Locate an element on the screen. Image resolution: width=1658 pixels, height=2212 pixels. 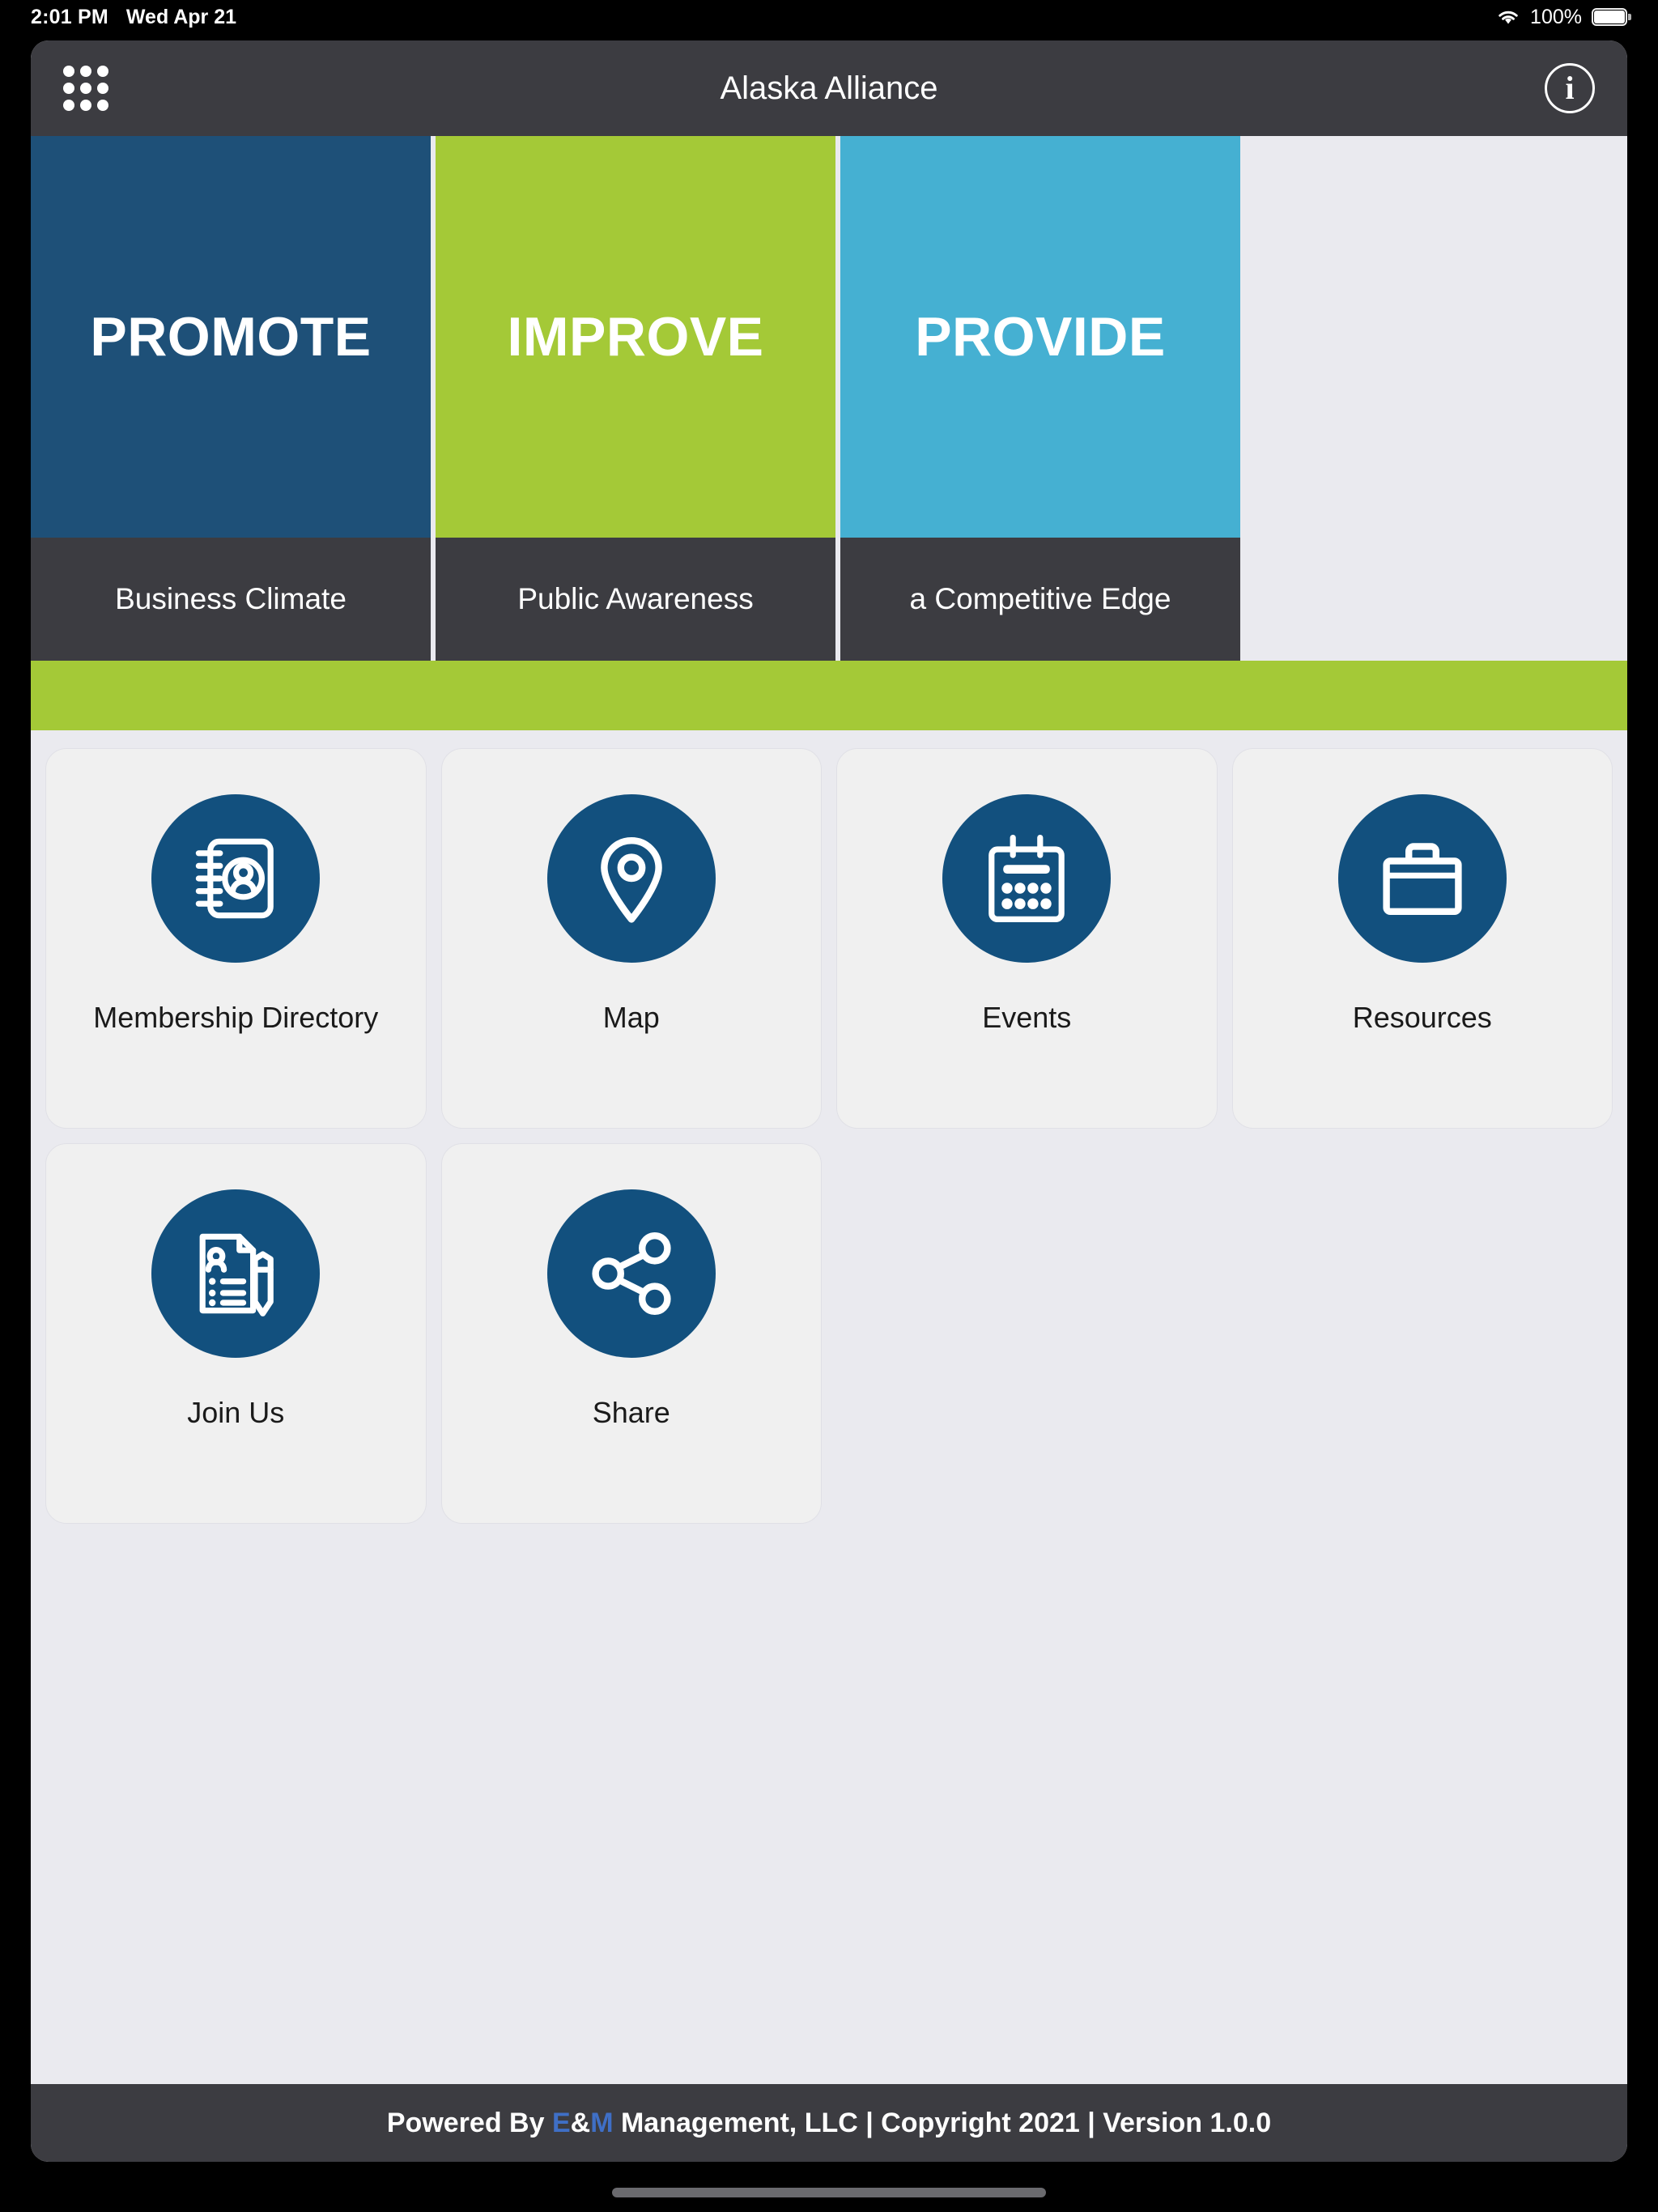
status-bar-left: 2:01 PM Wed Apr 21 is located at coordinates (133, 18).